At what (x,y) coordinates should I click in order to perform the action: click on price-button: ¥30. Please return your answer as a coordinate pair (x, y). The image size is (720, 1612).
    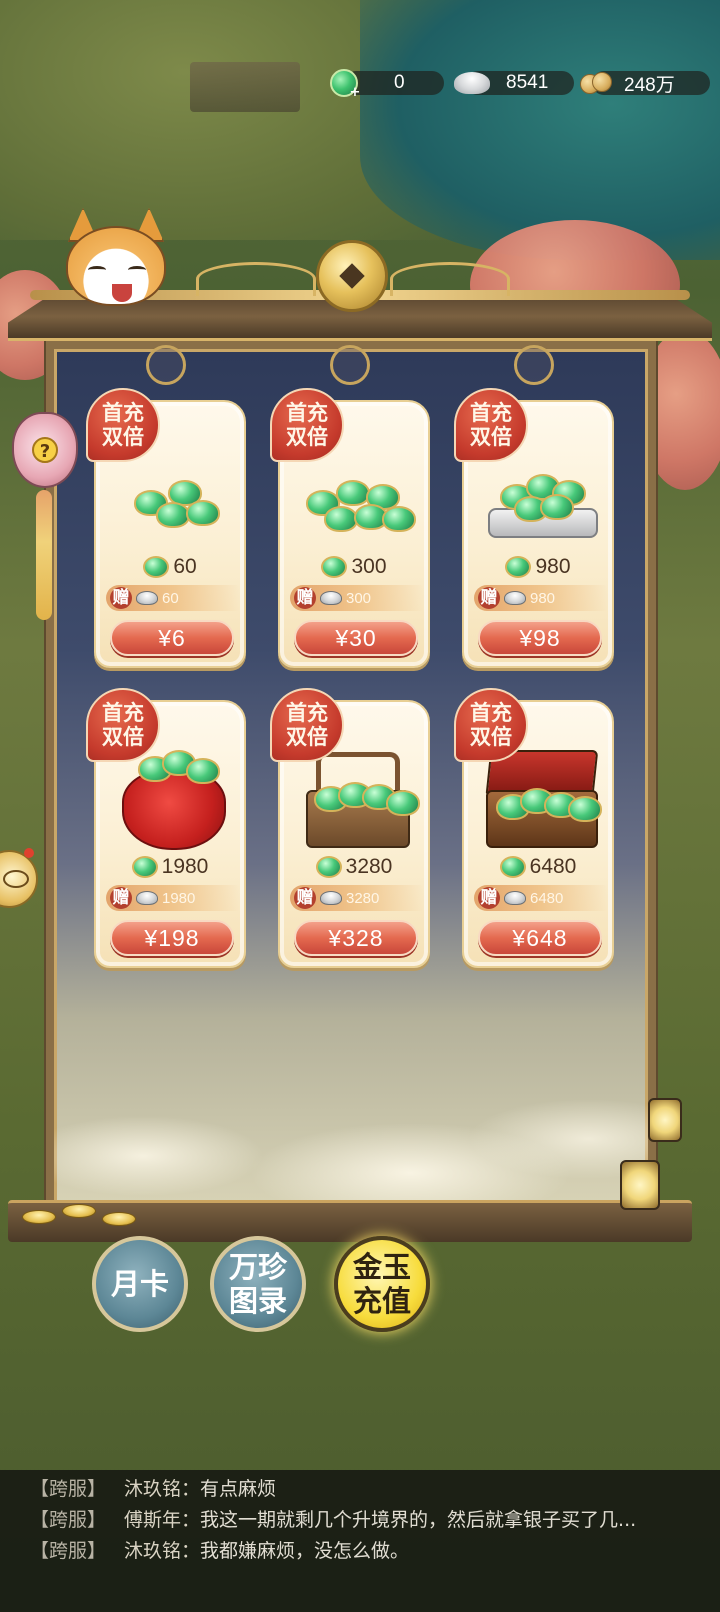
    Looking at the image, I should click on (356, 638).